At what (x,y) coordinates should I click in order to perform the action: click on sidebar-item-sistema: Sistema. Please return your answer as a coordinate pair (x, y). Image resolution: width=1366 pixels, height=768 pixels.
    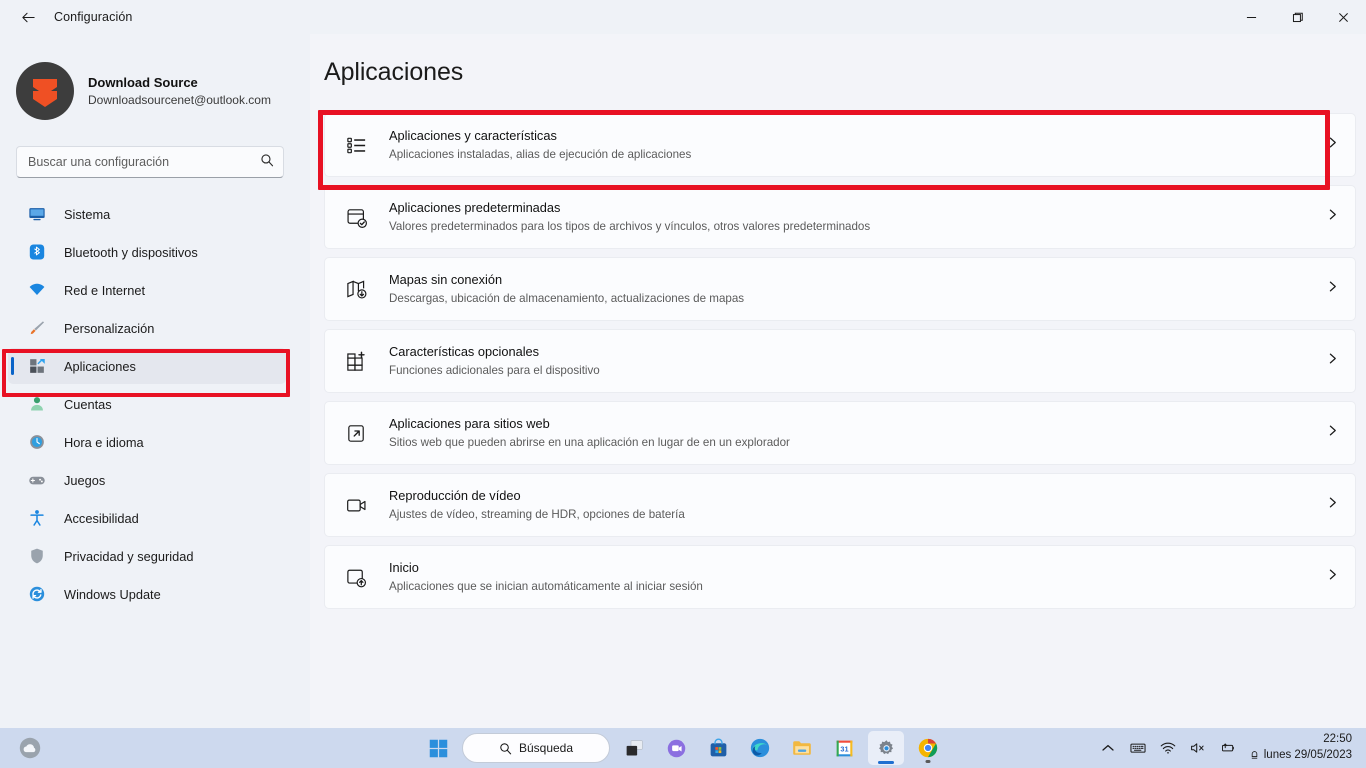
    Looking at the image, I should click on (147, 214).